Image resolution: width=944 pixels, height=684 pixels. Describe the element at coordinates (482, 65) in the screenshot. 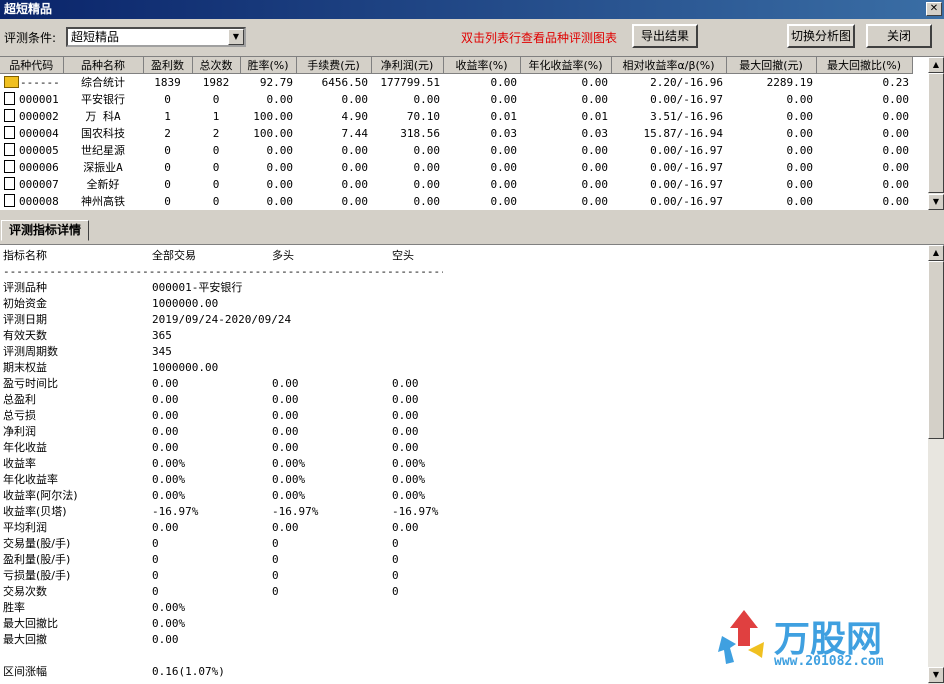

I see `column-header: 收益率(%)` at that location.